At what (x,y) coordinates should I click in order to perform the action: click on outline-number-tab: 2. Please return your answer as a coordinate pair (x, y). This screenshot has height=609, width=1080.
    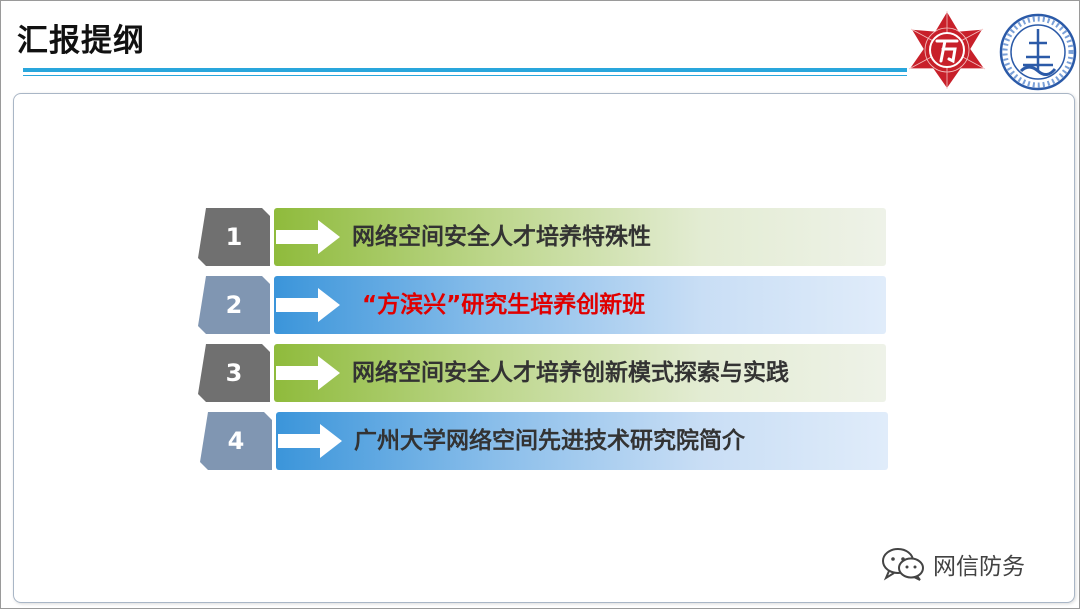
    Looking at the image, I should click on (234, 305).